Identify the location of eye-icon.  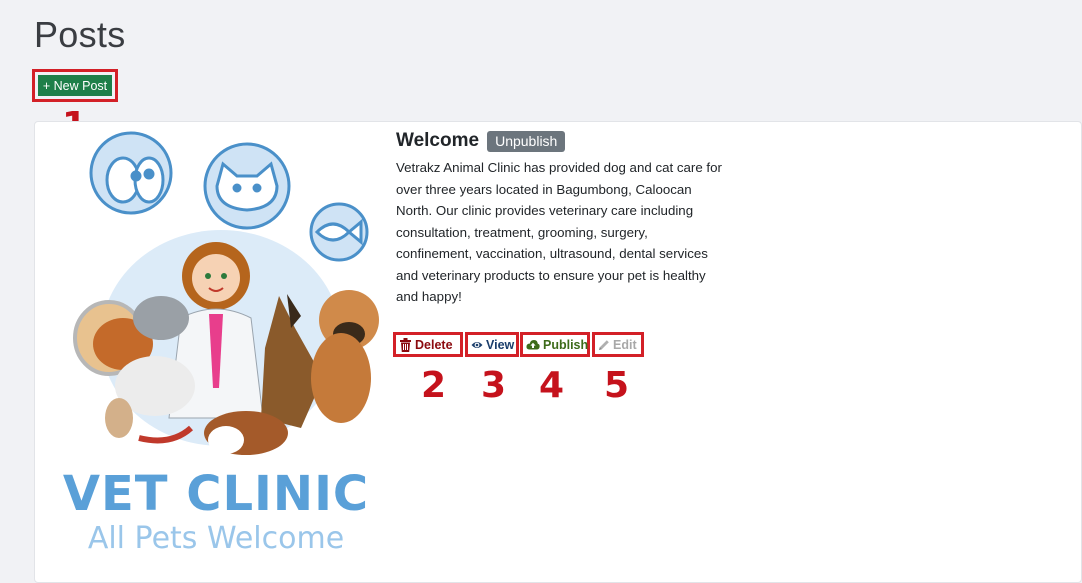
(477, 344).